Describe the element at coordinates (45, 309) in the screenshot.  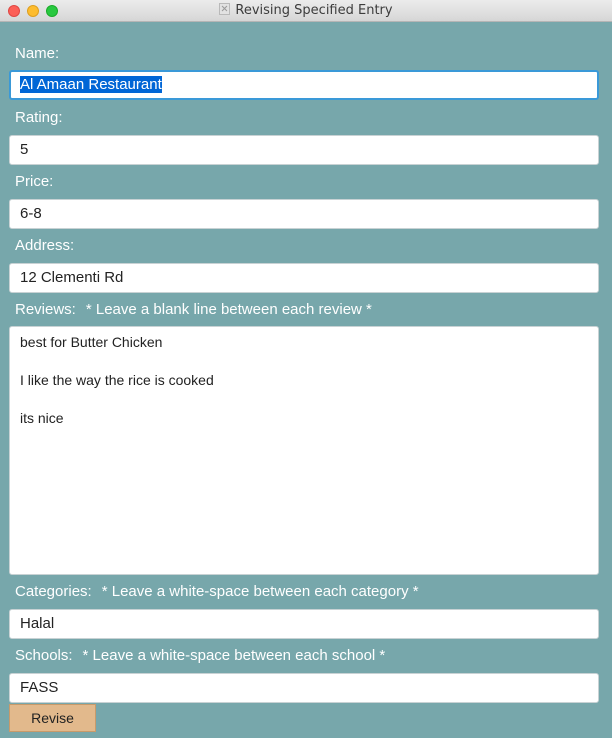
I see `reviews-label: Reviews:` at that location.